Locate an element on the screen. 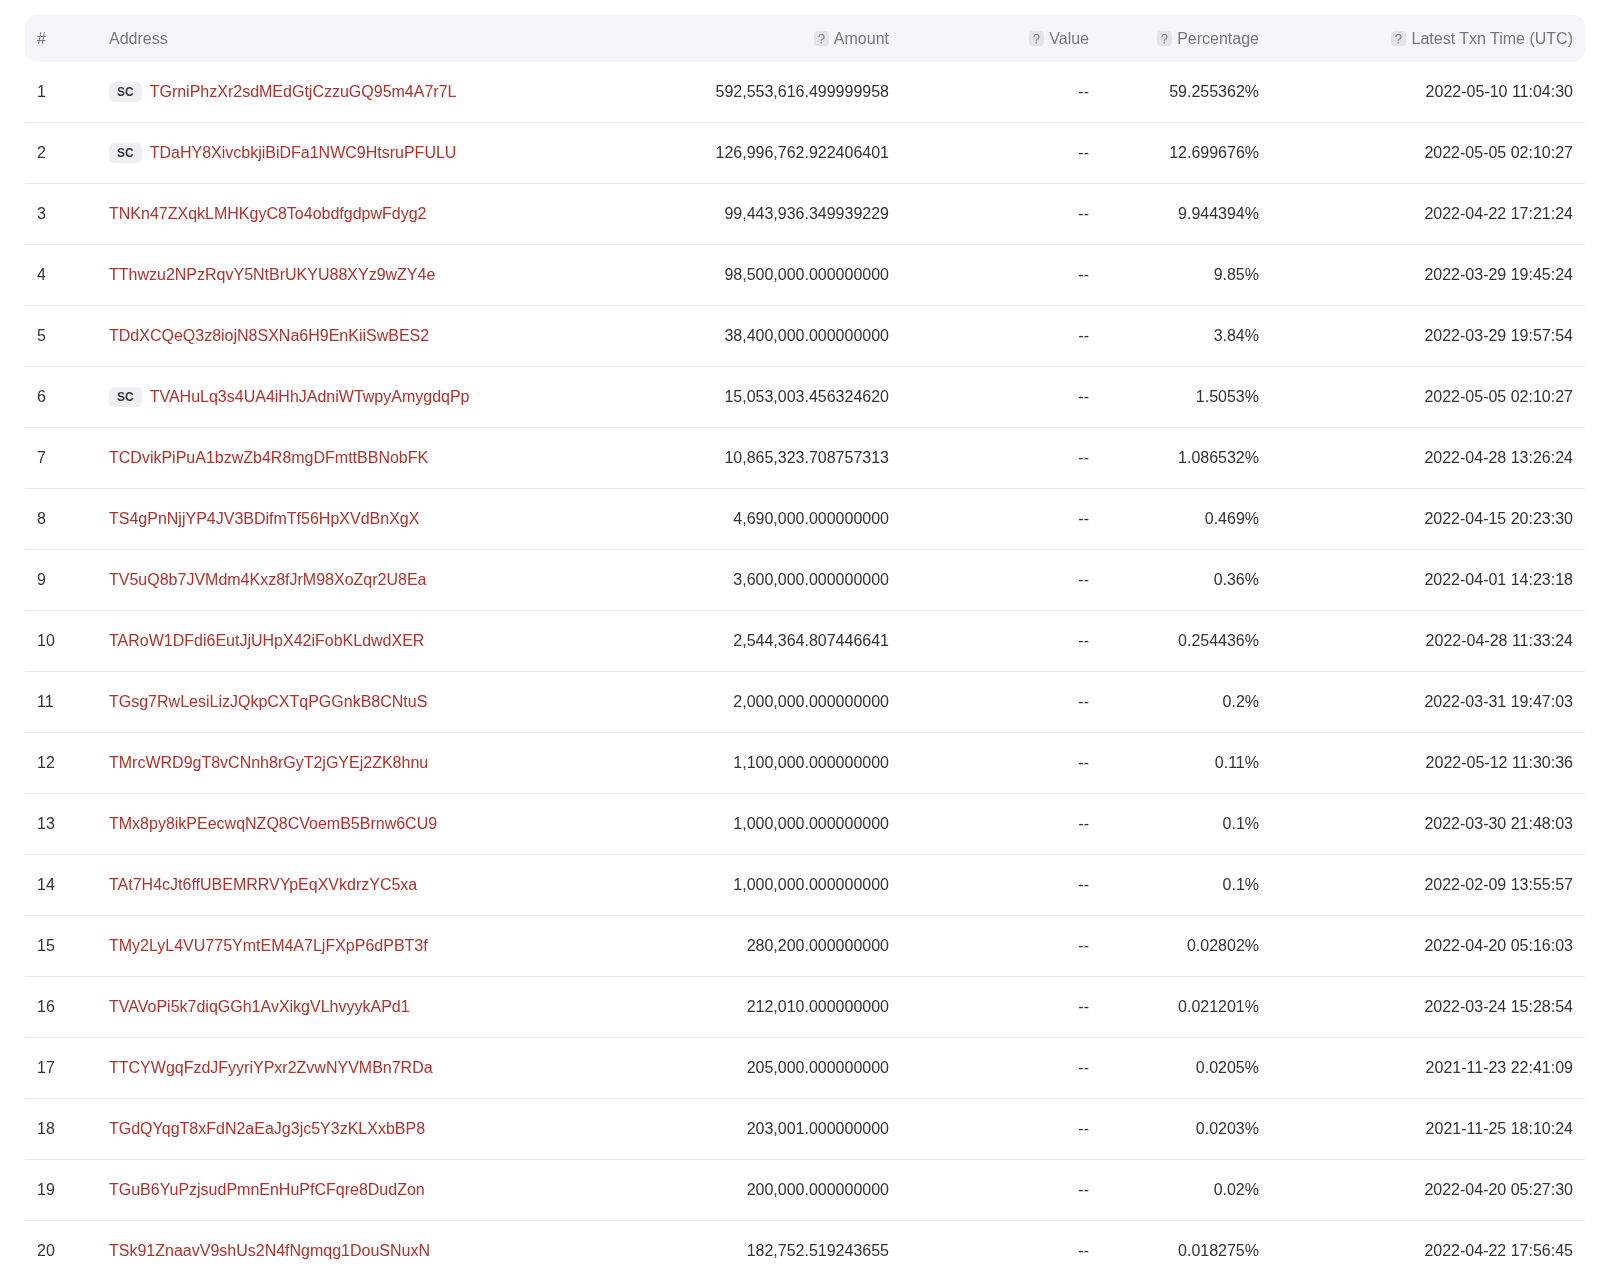 This screenshot has height=1281, width=1603. amount-cell: 1,100,000.000000000 is located at coordinates (811, 763).